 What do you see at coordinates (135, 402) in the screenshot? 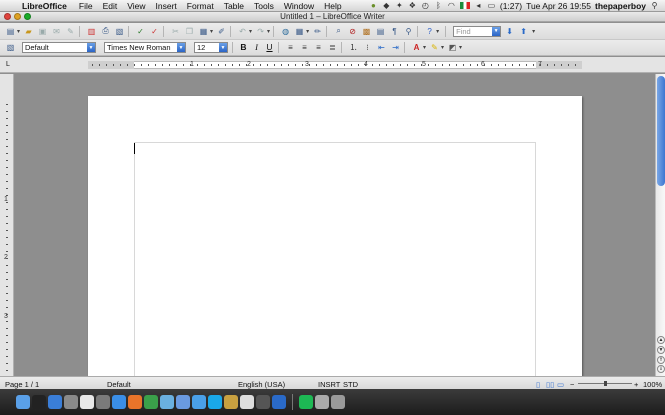
I see `firefox-icon` at bounding box center [135, 402].